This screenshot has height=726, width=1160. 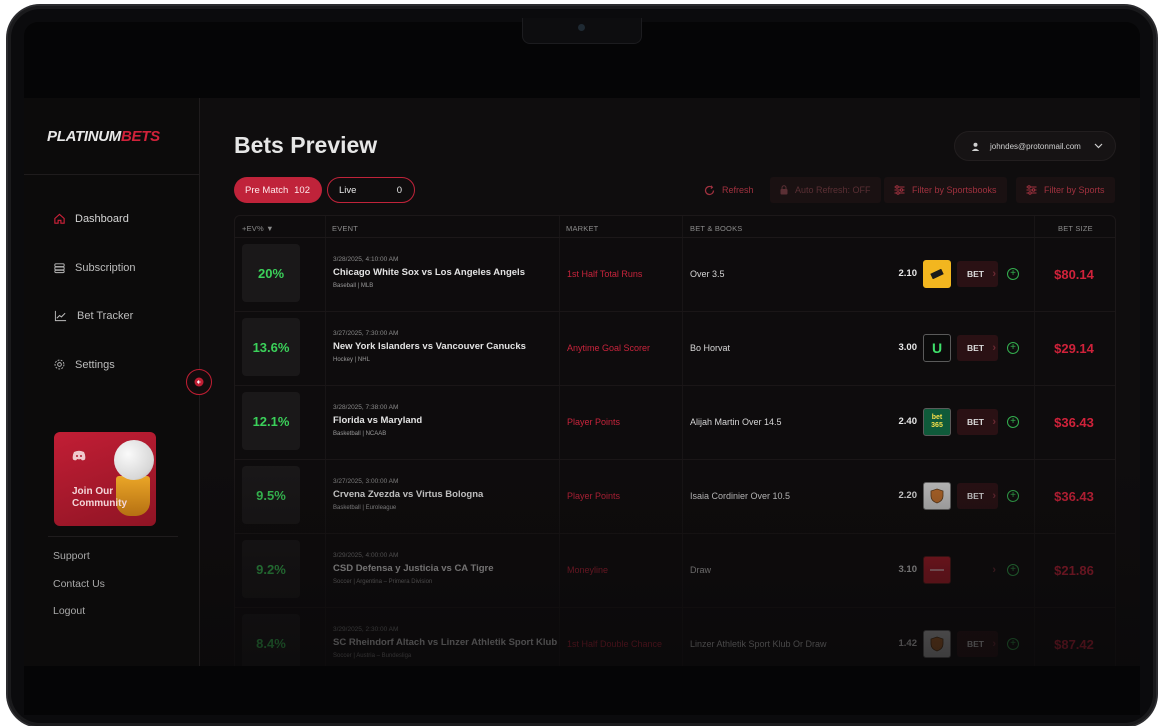 I want to click on community-card: Join Our Community, so click(x=105, y=479).